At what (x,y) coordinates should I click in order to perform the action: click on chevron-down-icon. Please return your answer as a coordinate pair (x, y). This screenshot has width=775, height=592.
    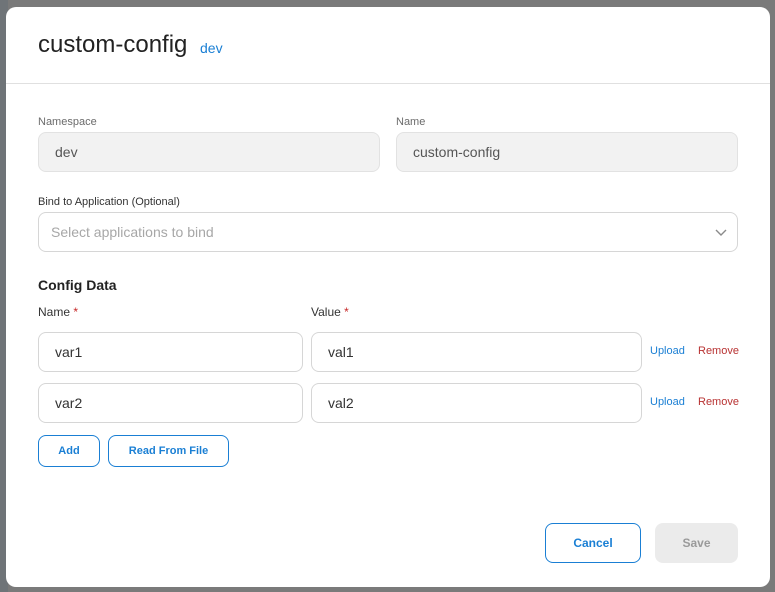
    Looking at the image, I should click on (721, 232).